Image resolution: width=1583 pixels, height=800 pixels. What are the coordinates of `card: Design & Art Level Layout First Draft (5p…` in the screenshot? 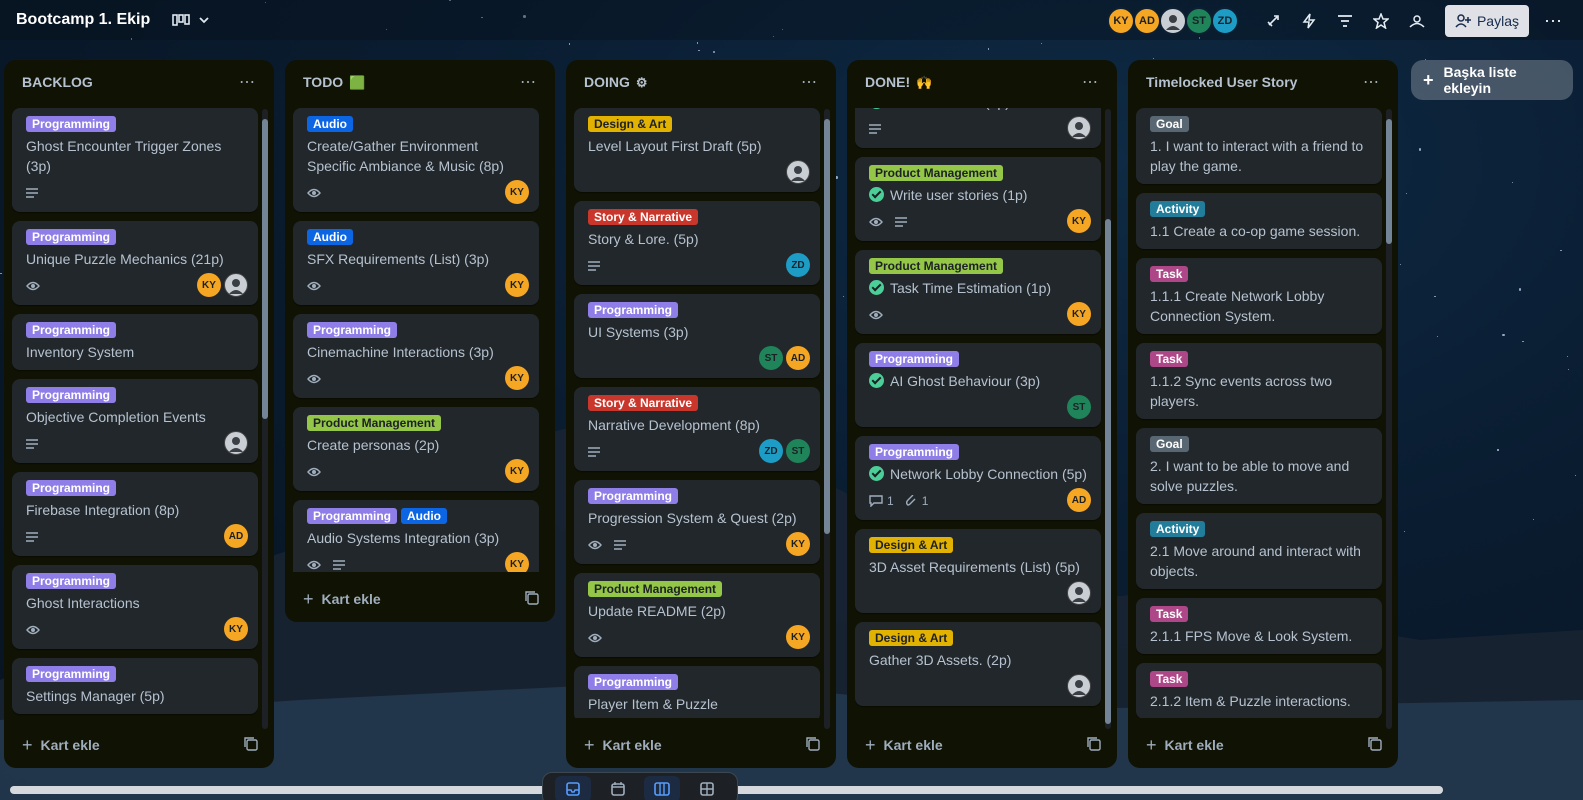 It's located at (697, 150).